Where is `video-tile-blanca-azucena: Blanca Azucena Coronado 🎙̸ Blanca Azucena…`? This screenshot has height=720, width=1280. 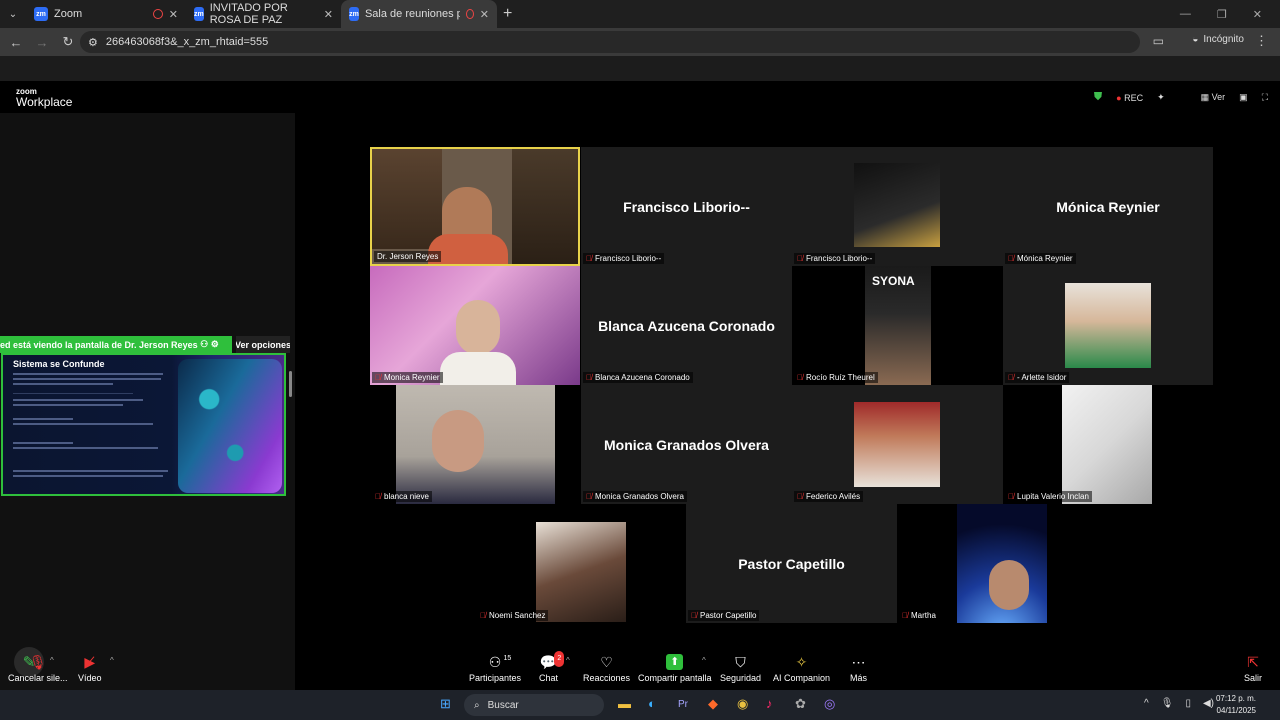
video-tile-blanca-azucena: Blanca Azucena Coronado 🎙̸ Blanca Azucena… is located at coordinates (686, 325).